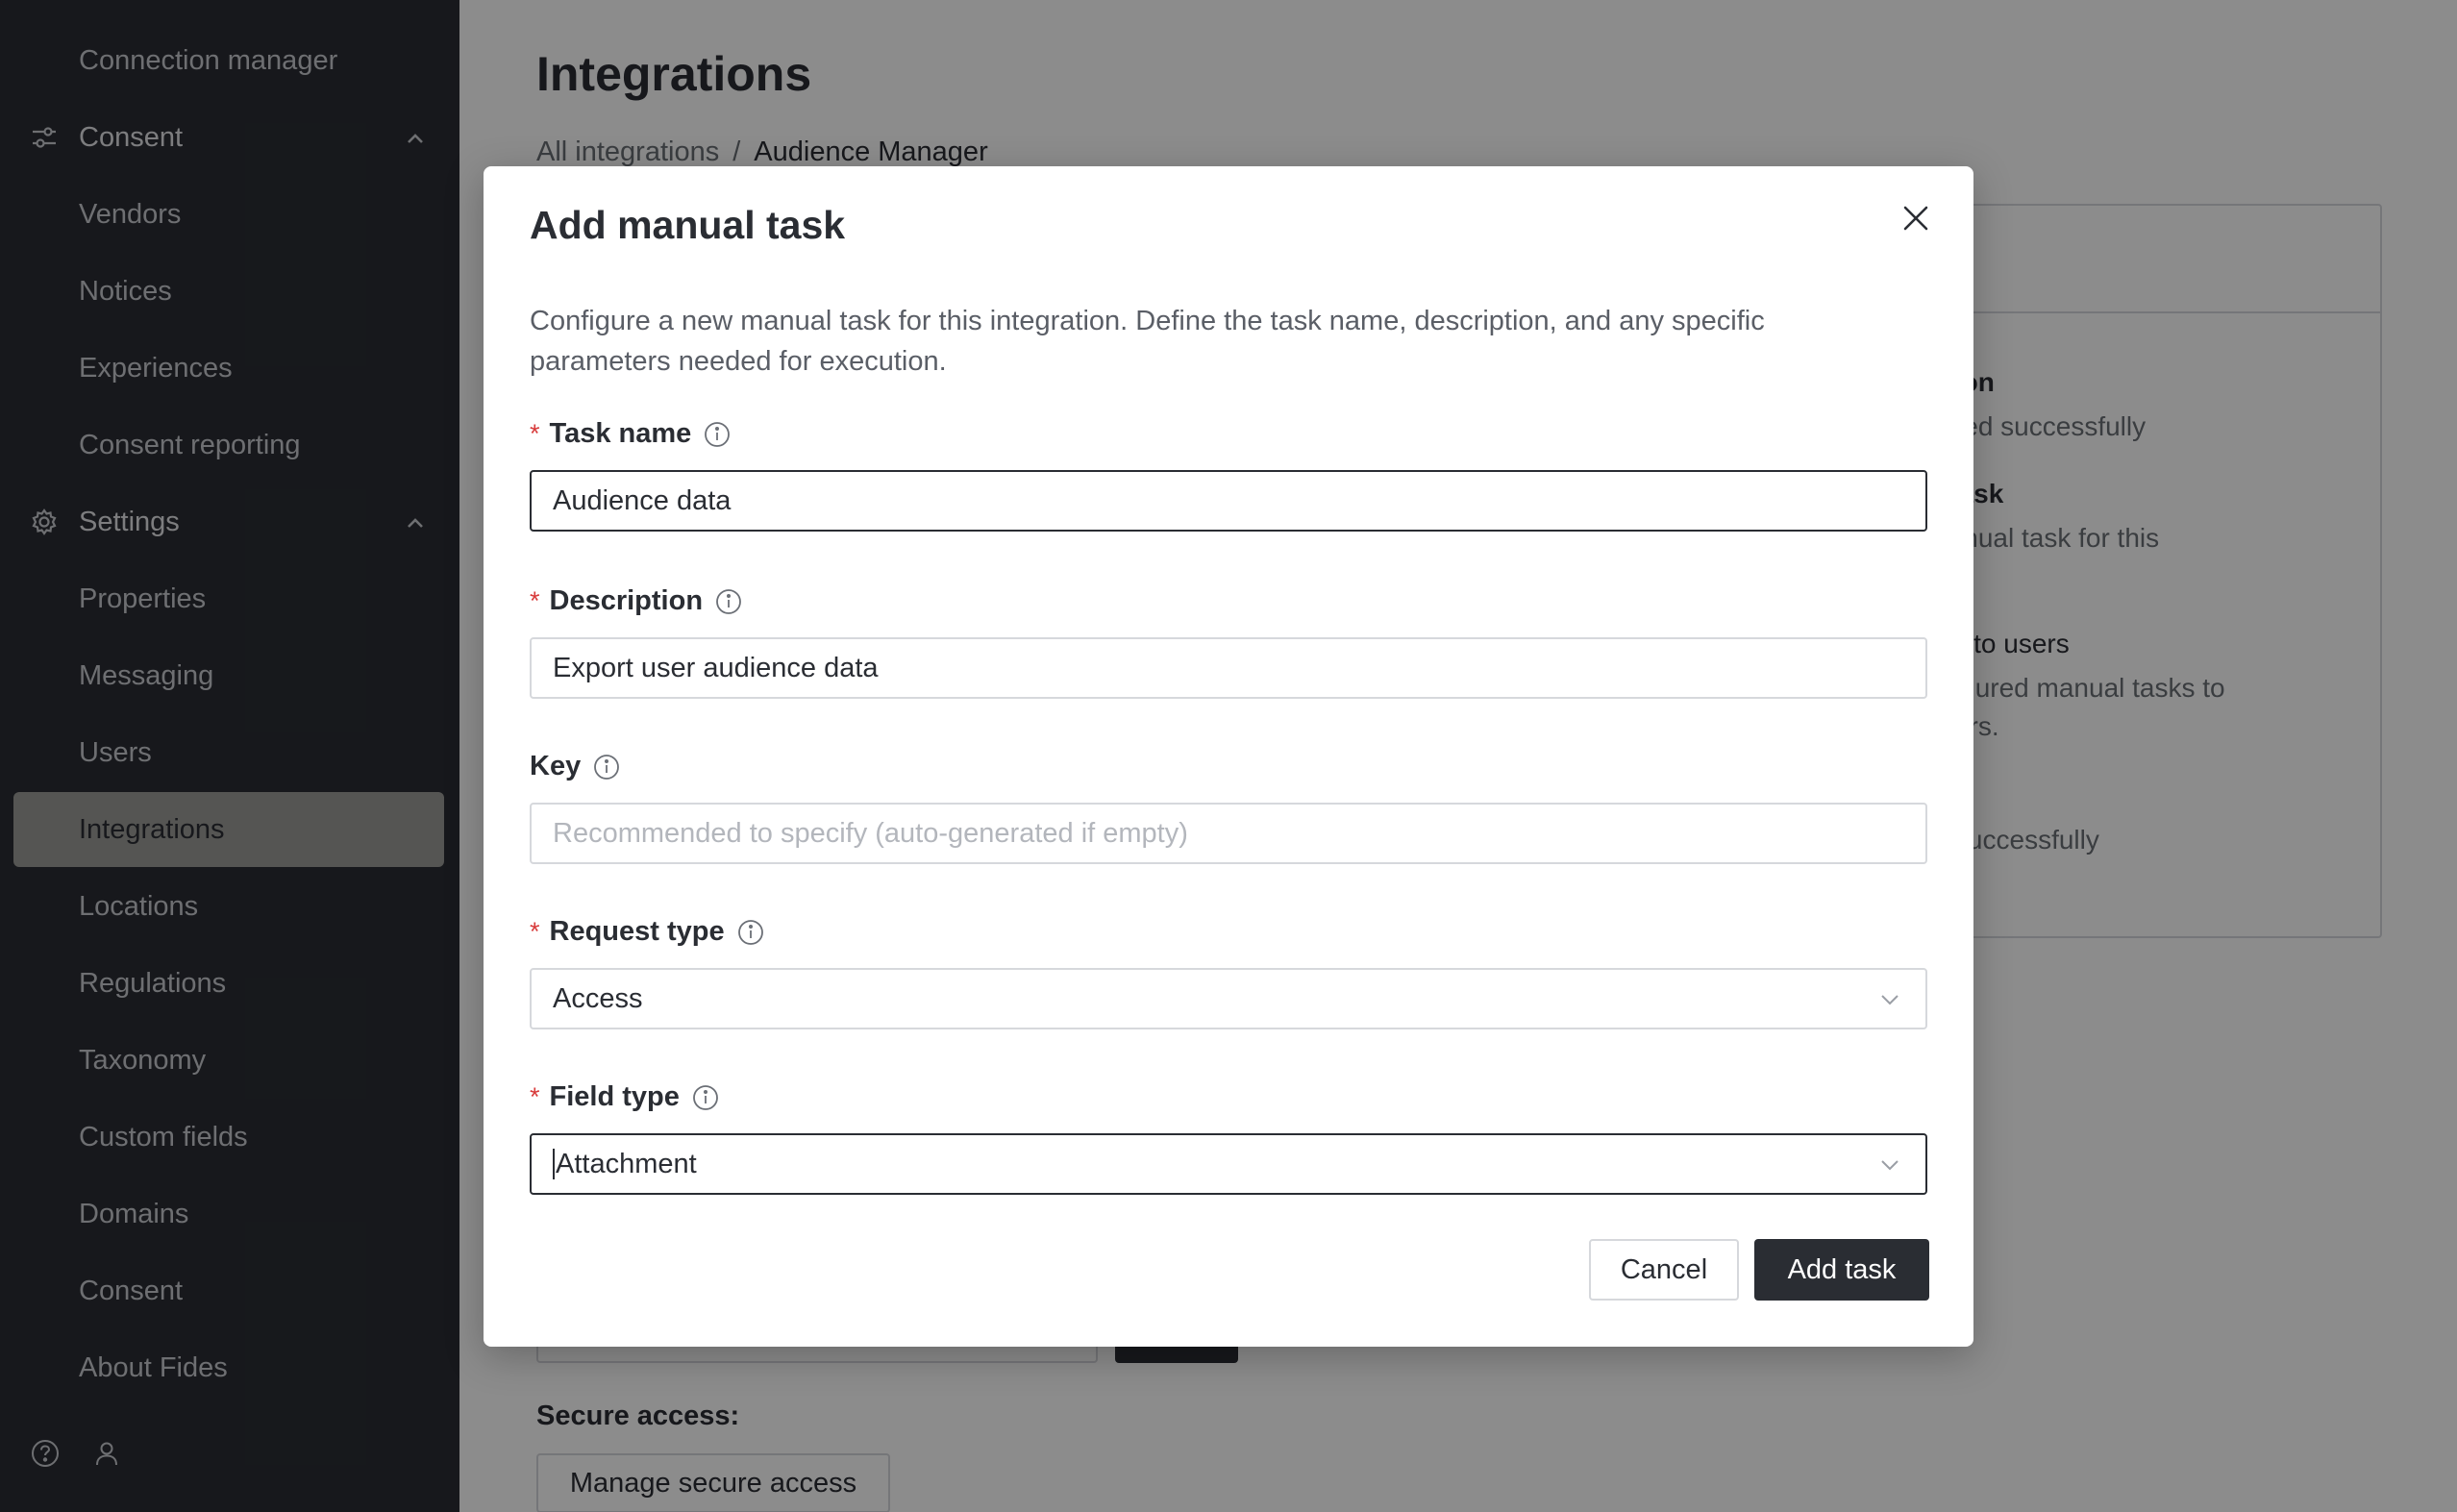  Describe the element at coordinates (598, 998) in the screenshot. I see `request-type-value: Access` at that location.